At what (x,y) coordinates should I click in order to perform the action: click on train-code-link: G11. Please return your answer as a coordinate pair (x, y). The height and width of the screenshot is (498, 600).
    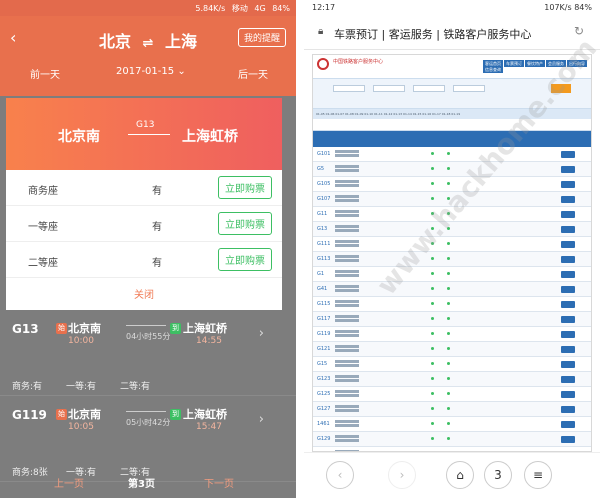
    Looking at the image, I should click on (322, 214).